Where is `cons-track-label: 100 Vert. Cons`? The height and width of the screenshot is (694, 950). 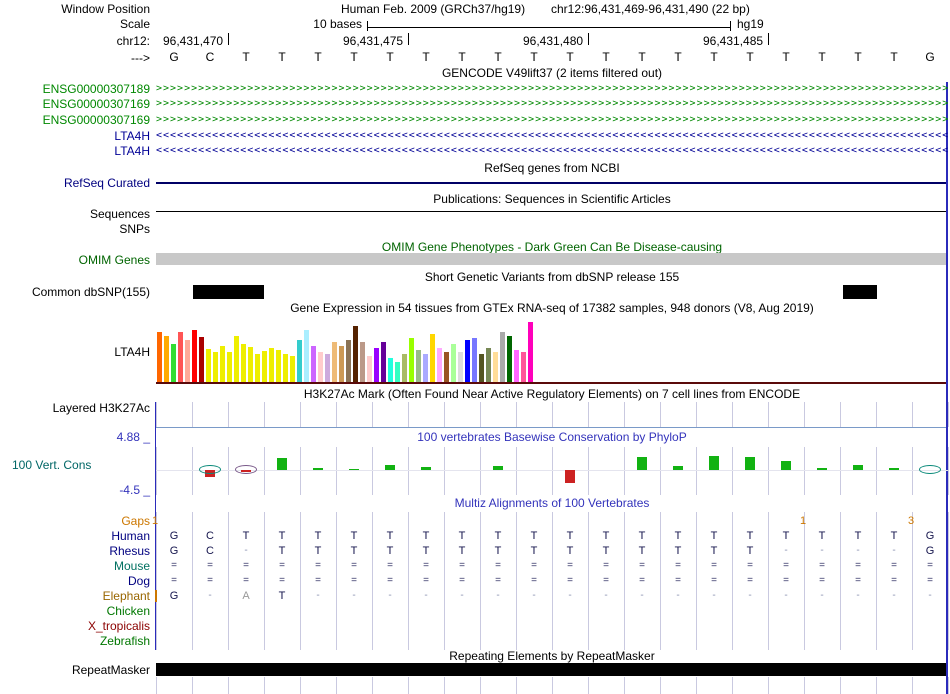
cons-track-label: 100 Vert. Cons is located at coordinates (51, 465).